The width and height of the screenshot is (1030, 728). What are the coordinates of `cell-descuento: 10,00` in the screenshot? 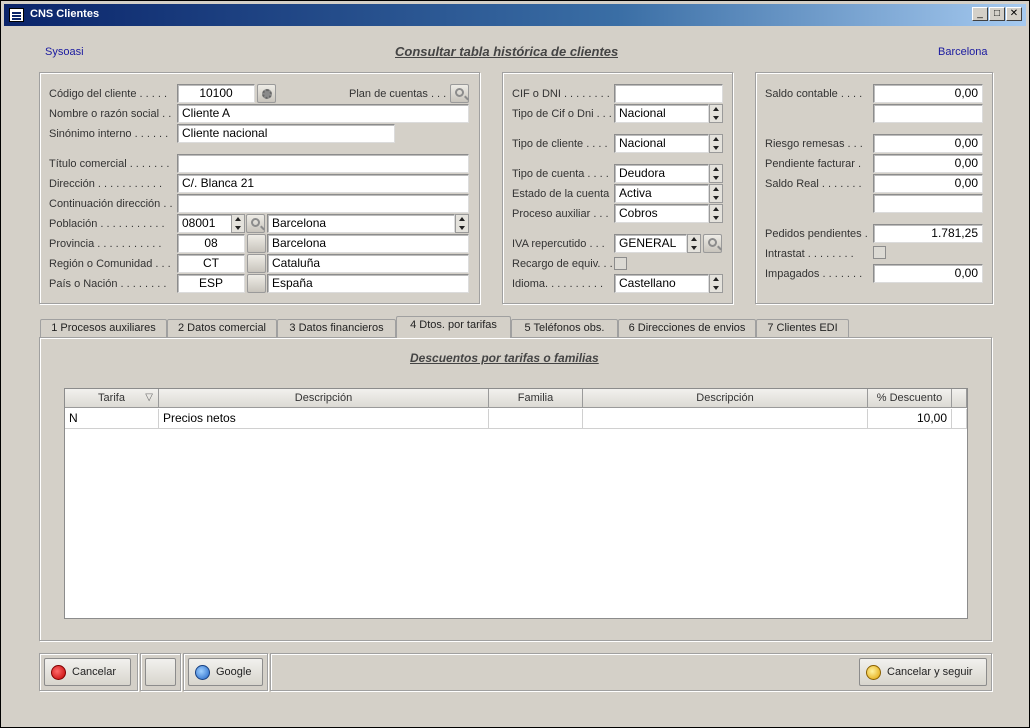 It's located at (910, 419).